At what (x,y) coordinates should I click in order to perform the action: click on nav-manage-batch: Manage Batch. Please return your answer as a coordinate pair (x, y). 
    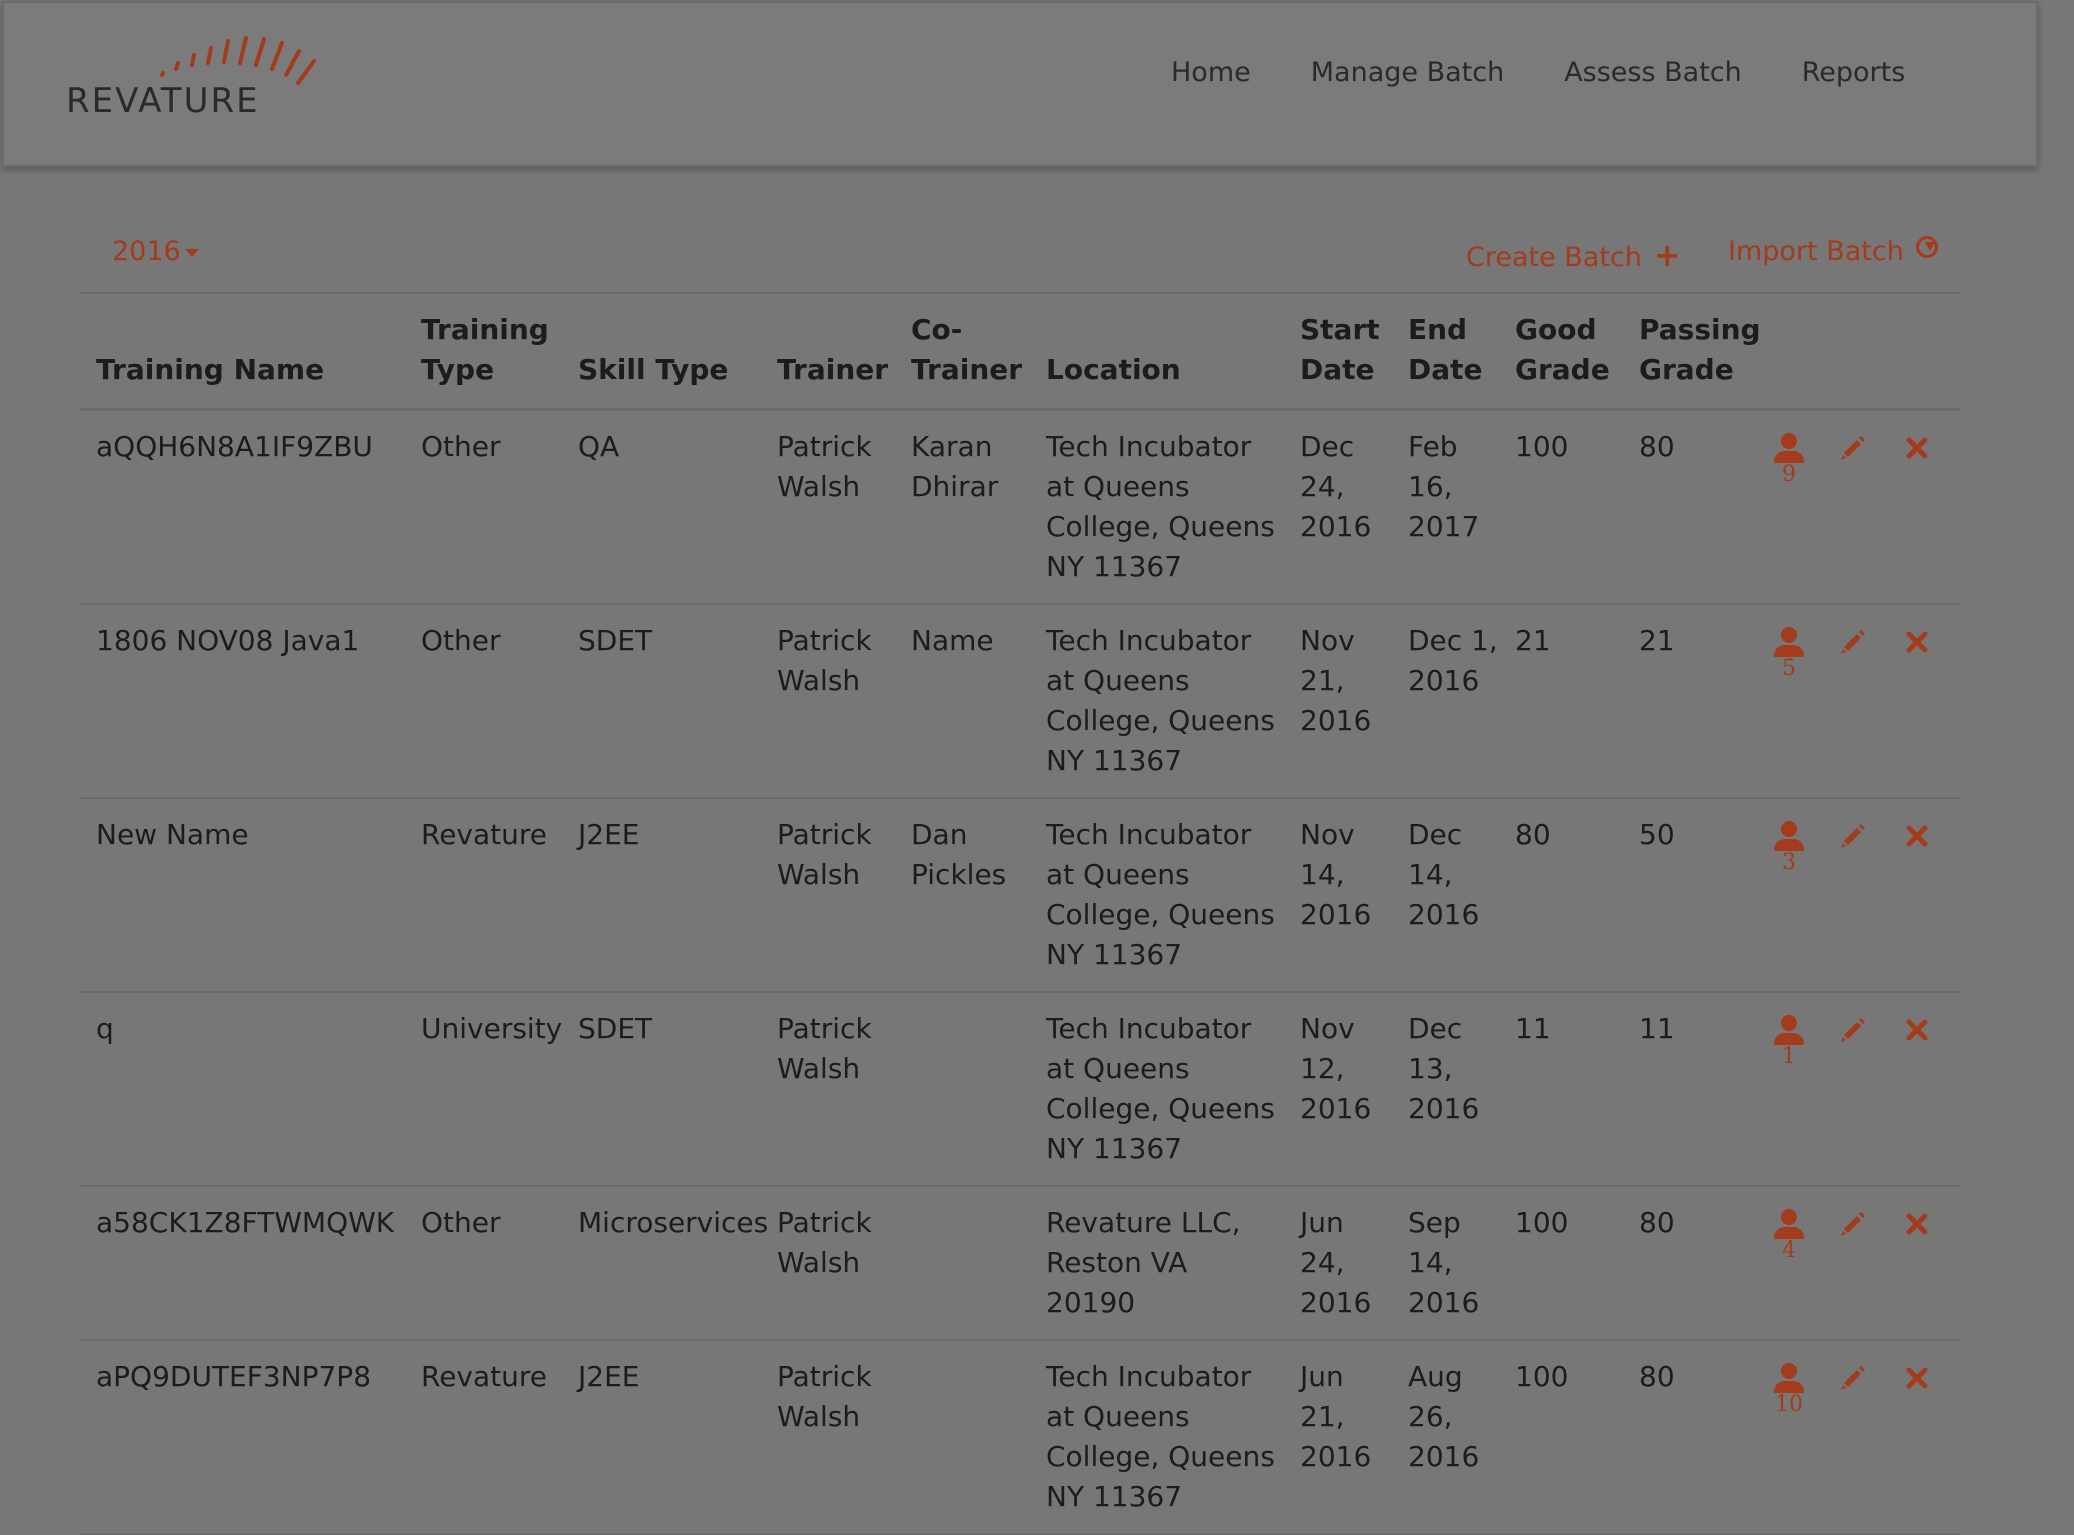
    Looking at the image, I should click on (1407, 72).